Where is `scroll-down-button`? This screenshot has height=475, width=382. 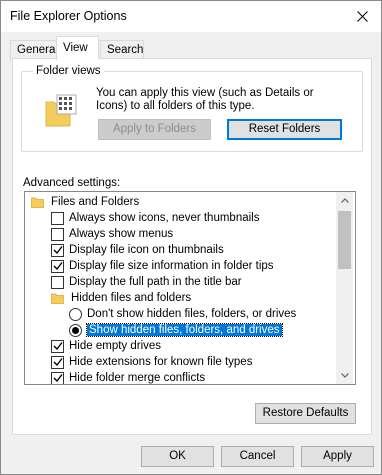 scroll-down-button is located at coordinates (344, 375).